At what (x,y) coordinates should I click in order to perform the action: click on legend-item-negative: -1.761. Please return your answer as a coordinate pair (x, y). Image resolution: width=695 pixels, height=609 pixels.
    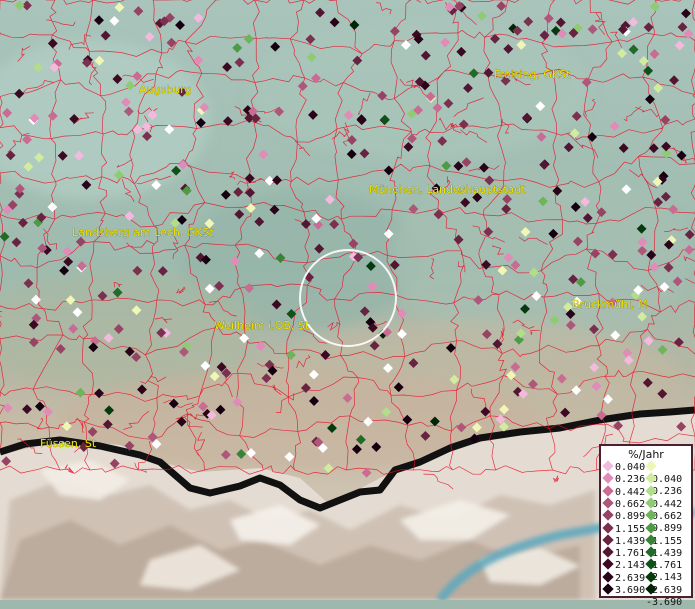
    Looking at the image, I should click on (668, 558).